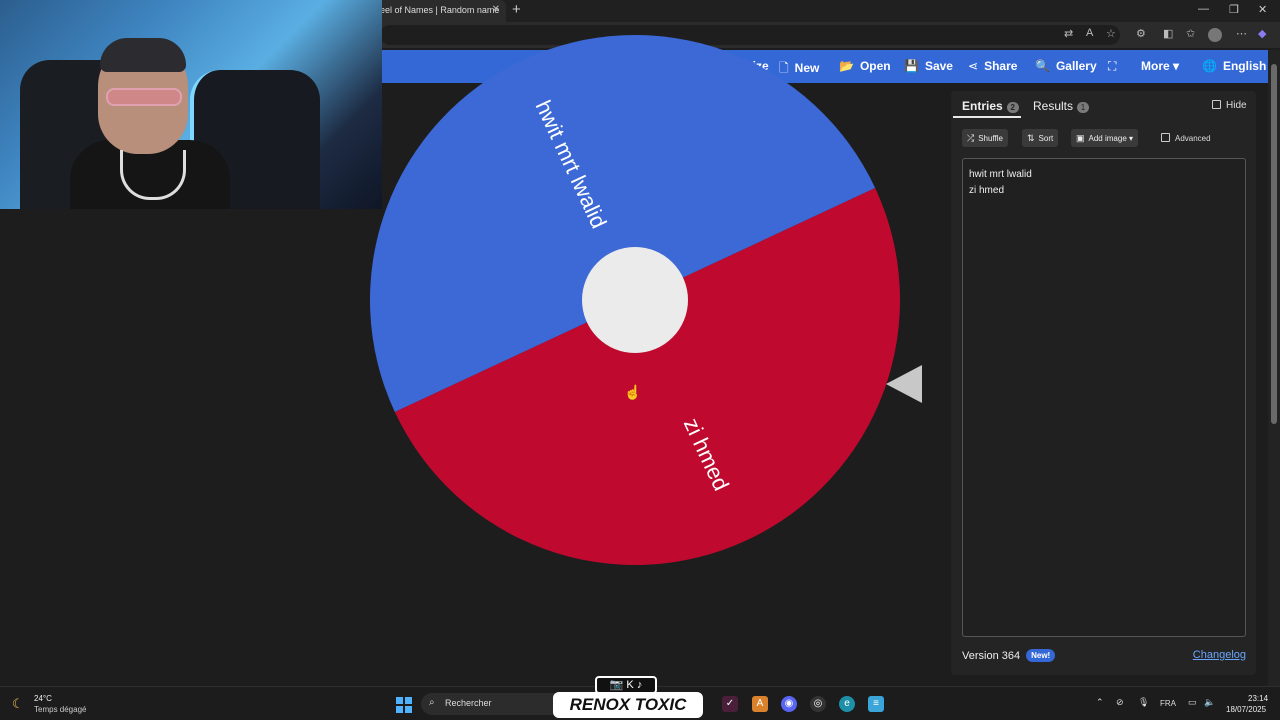 The width and height of the screenshot is (1280, 720). Describe the element at coordinates (1068, 33) in the screenshot. I see `translate-icon: ⇄` at that location.